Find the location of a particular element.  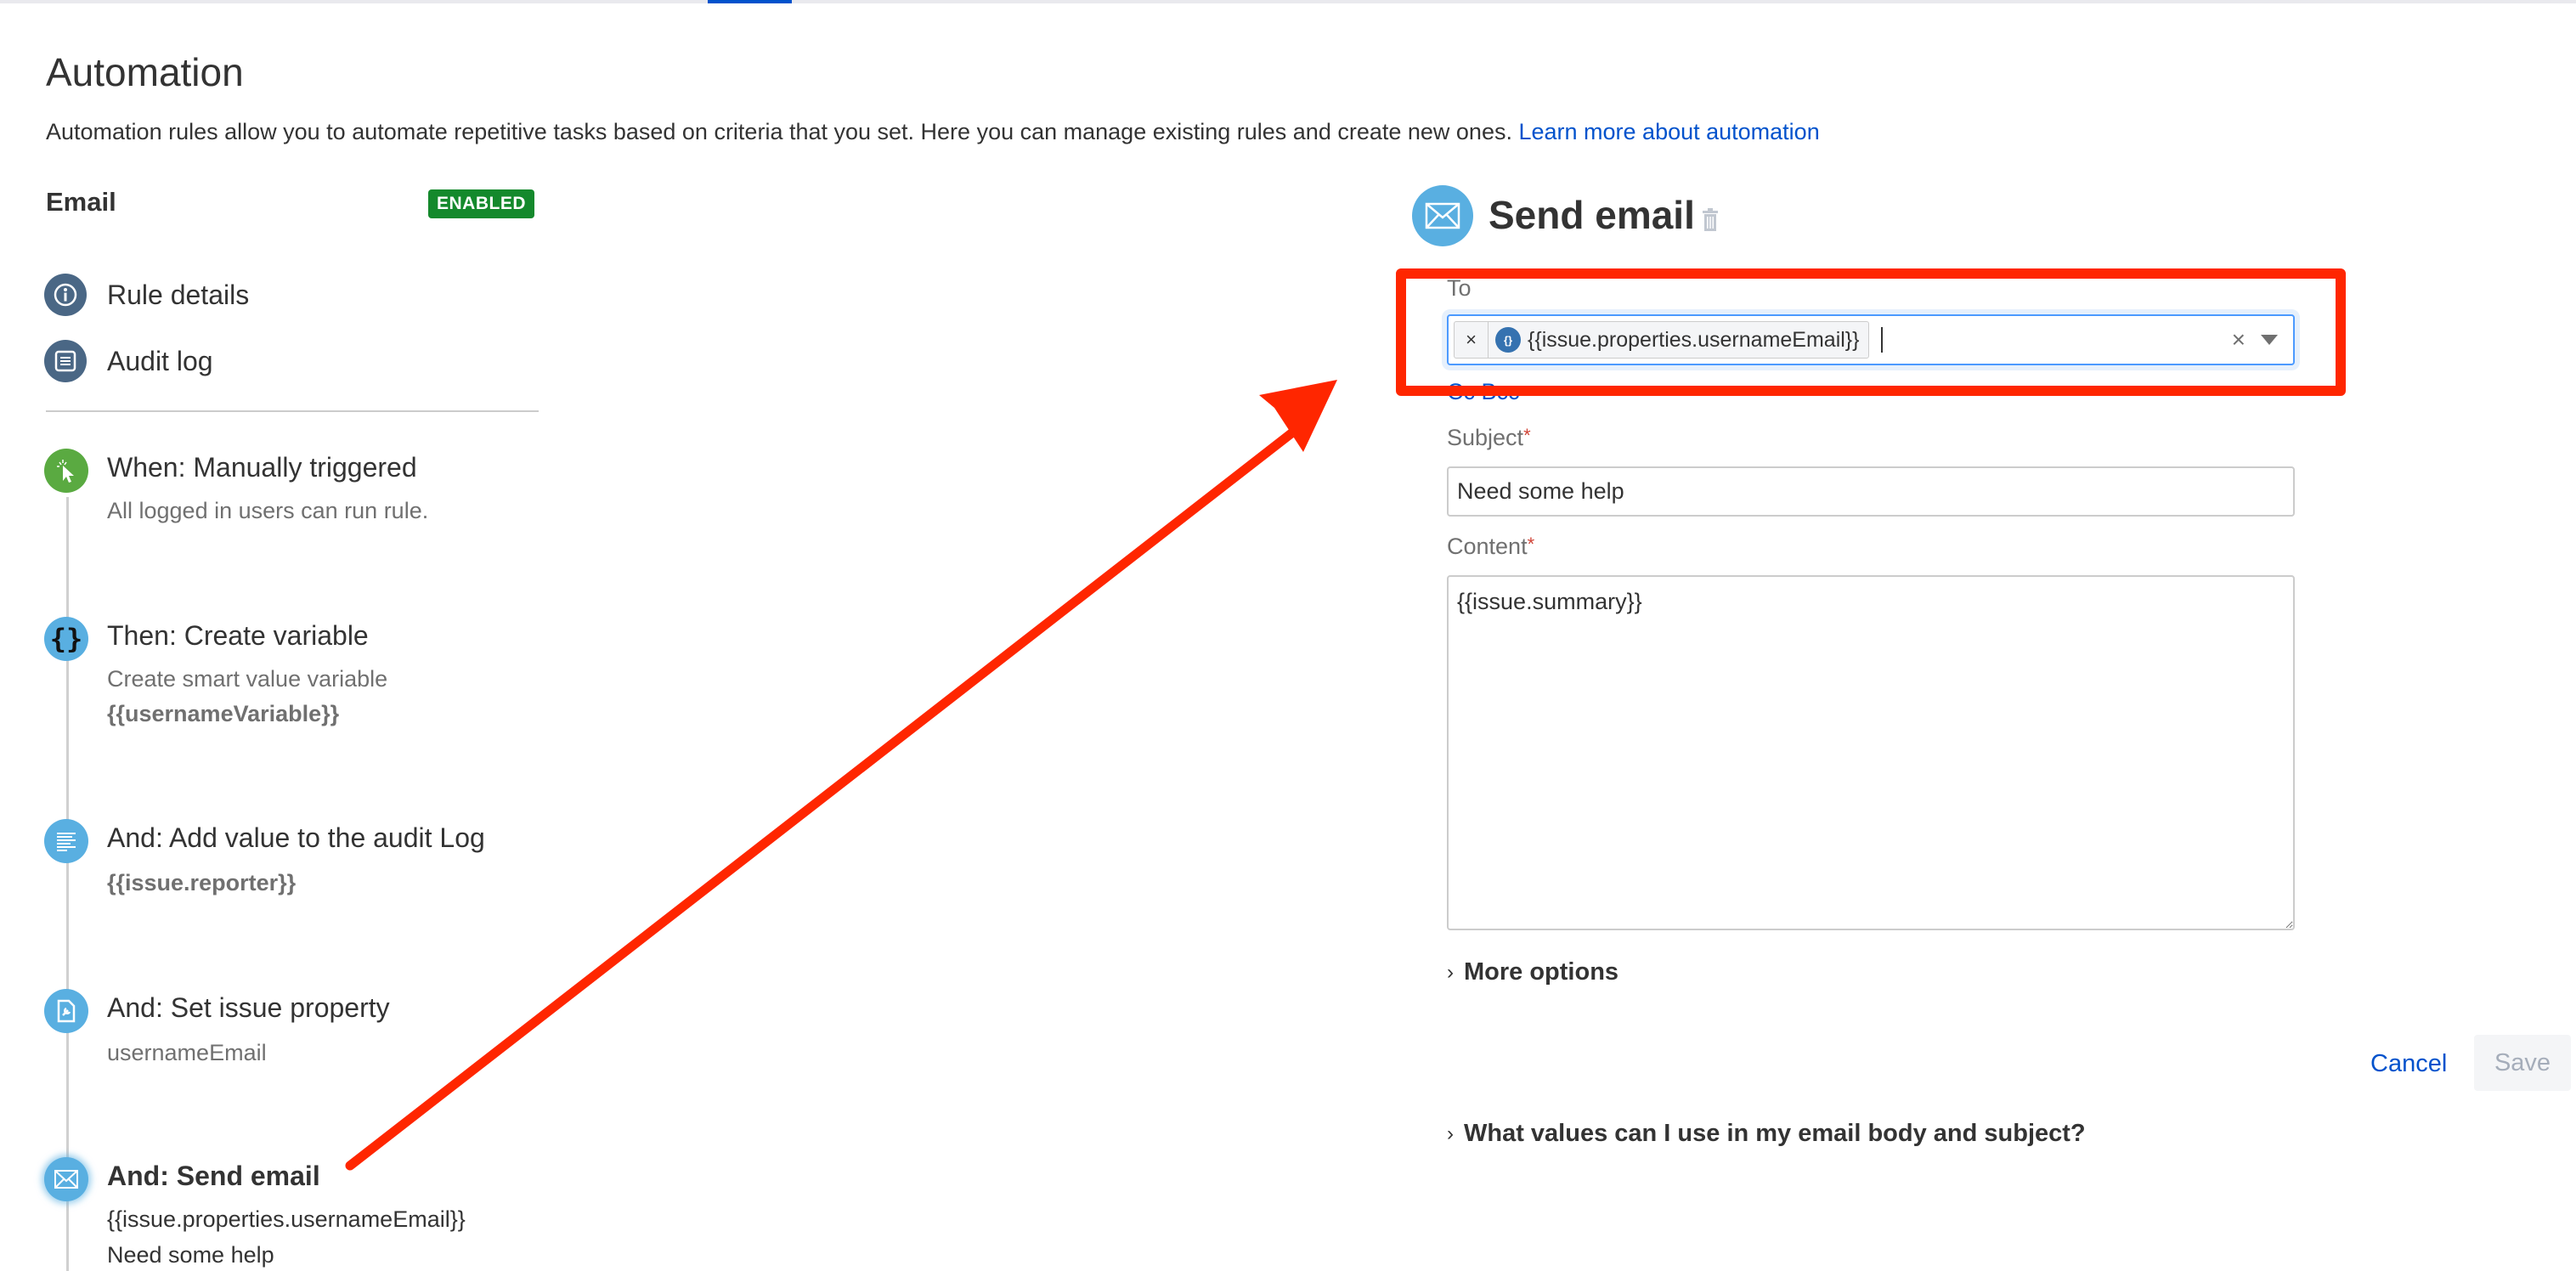

nav-item-rule-details: Rule details is located at coordinates (146, 295).